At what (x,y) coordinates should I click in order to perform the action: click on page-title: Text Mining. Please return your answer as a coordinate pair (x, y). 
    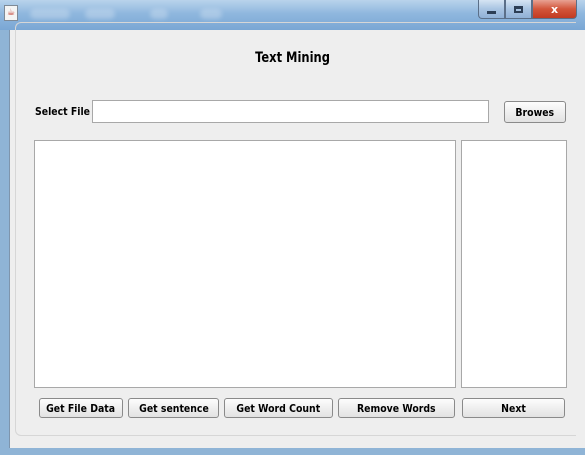
    Looking at the image, I should click on (293, 58).